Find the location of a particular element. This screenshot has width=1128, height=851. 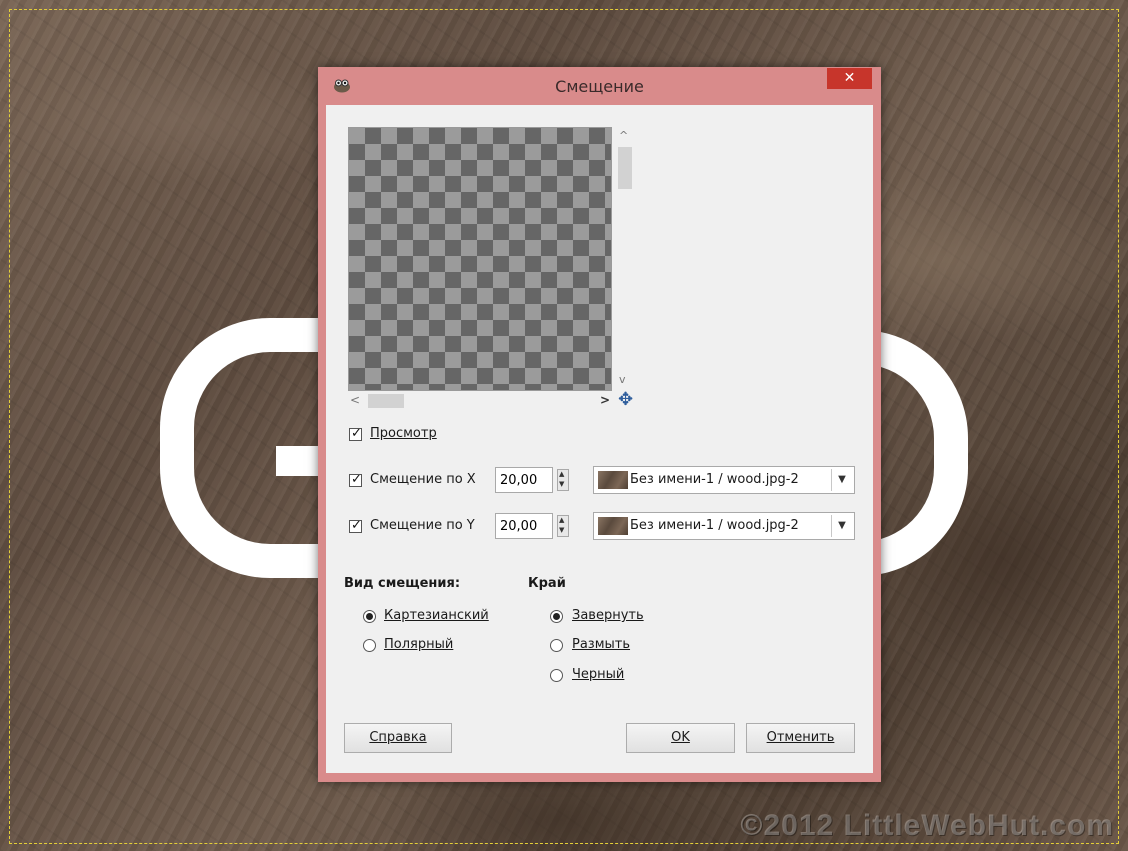

radio-black is located at coordinates (556, 675).